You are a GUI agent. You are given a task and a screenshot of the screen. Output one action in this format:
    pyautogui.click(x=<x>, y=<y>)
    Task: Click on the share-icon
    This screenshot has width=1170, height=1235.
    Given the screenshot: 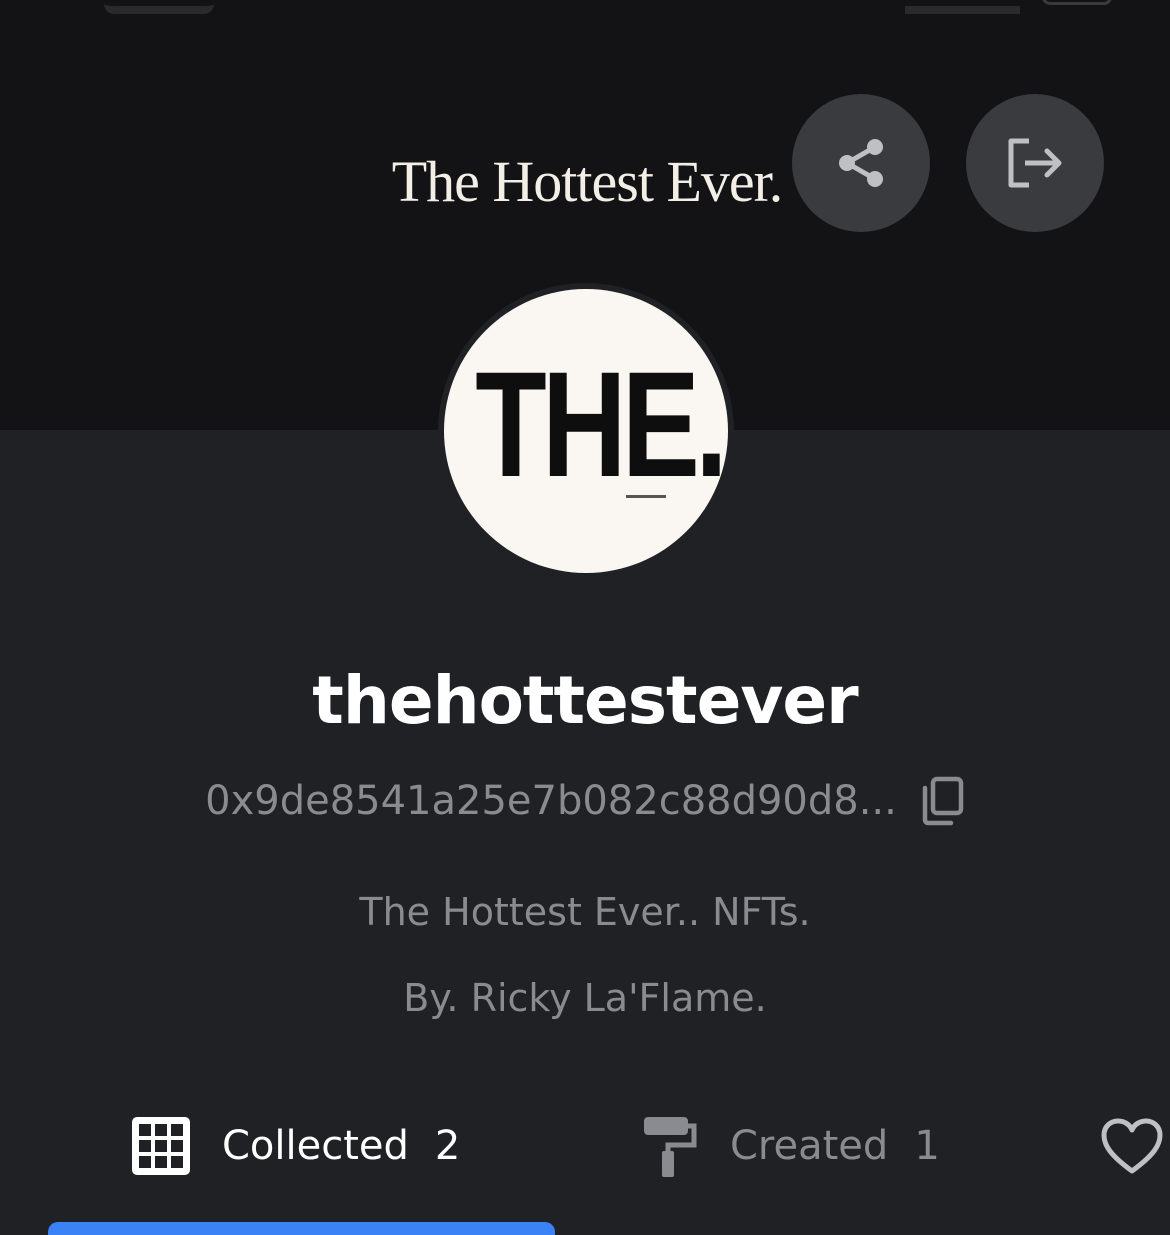 What is the action you would take?
    pyautogui.click(x=861, y=163)
    